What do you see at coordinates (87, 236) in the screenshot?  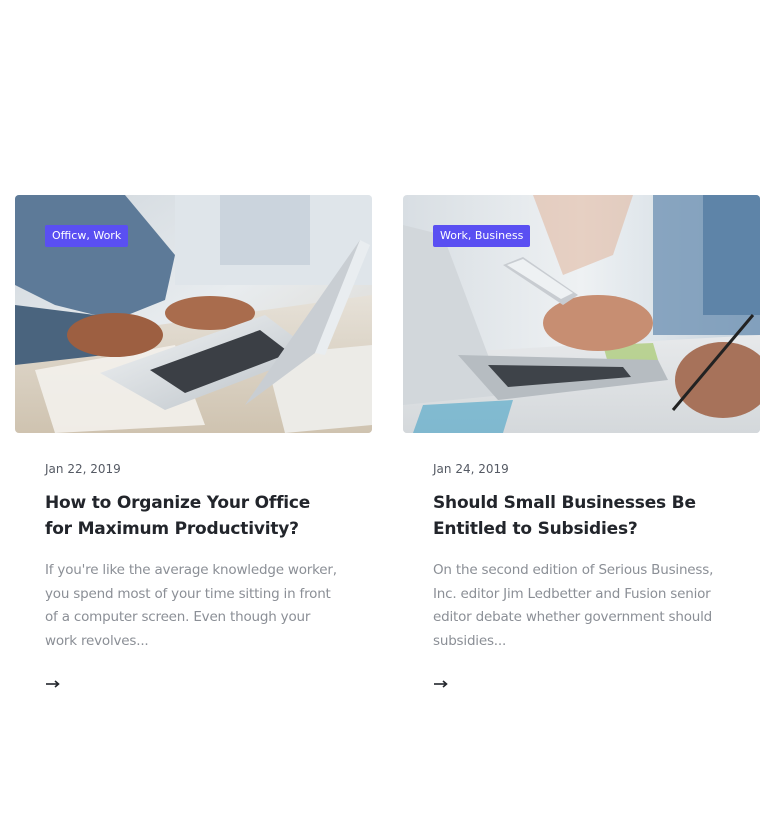 I see `post-category-tag: Officw, Work` at bounding box center [87, 236].